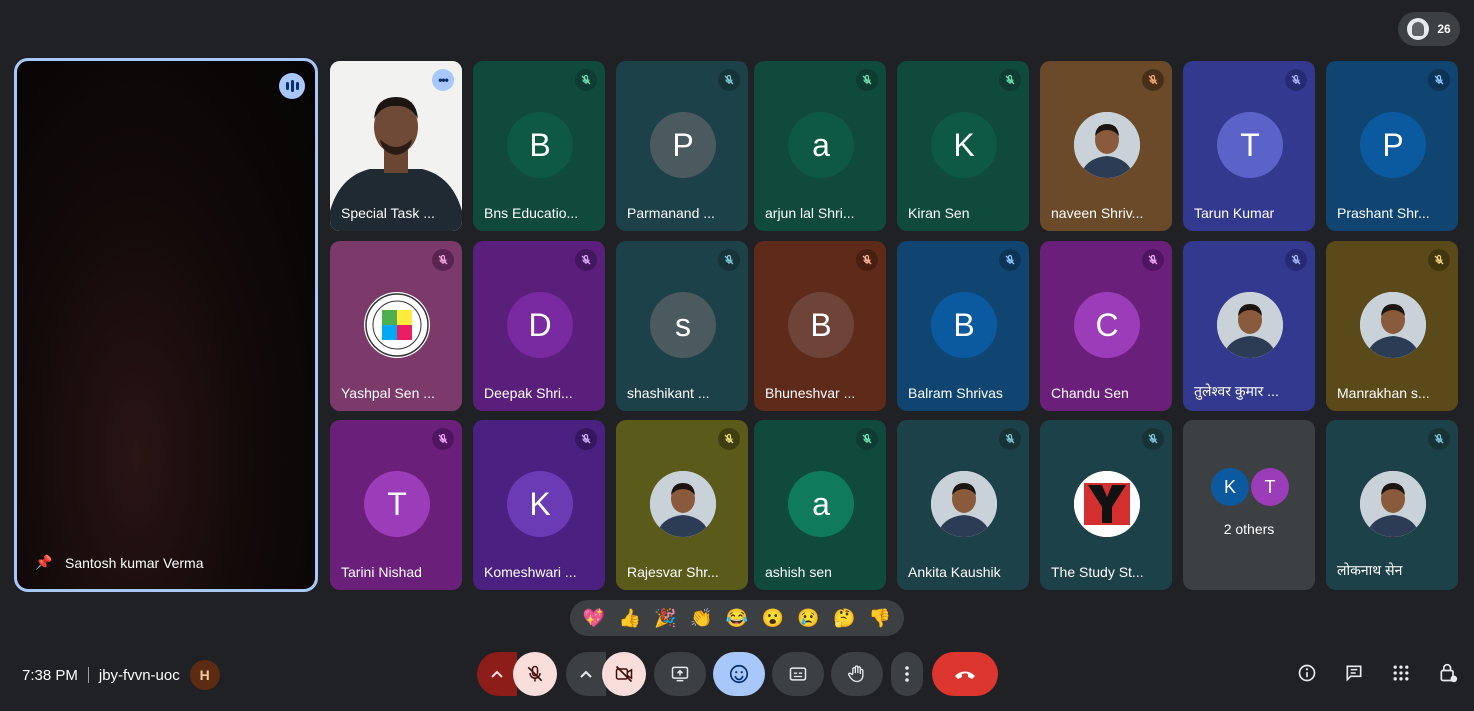  Describe the element at coordinates (907, 674) in the screenshot. I see `more-options-button` at that location.